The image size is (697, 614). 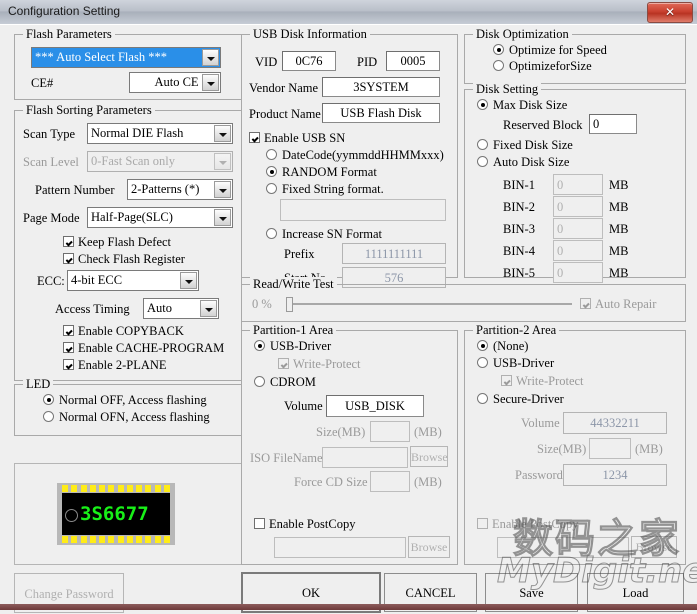 I want to click on sn-fixed-string-input, so click(x=363, y=210).